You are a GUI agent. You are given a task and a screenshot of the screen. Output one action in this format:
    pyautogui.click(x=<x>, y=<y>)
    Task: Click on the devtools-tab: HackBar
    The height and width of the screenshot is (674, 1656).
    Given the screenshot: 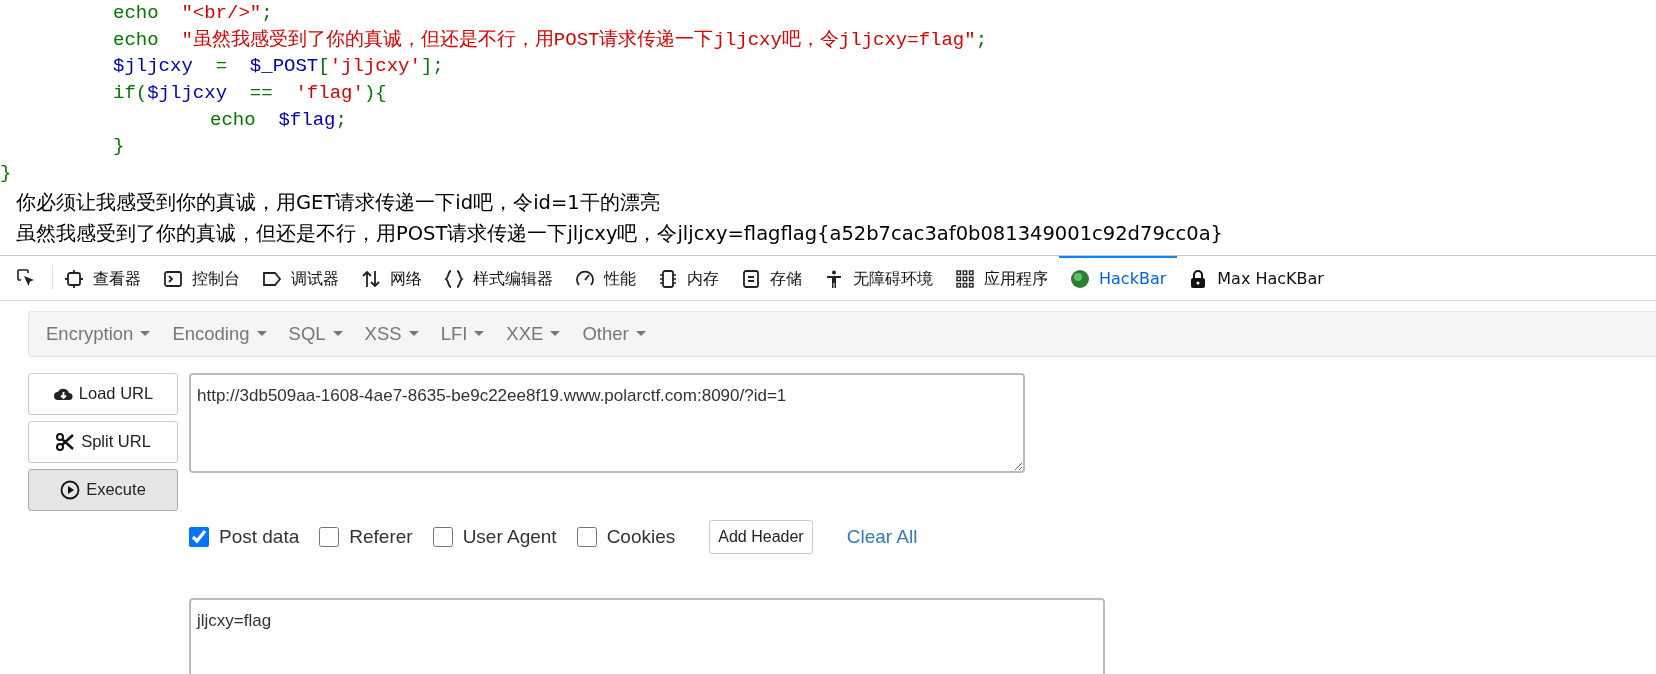 What is the action you would take?
    pyautogui.click(x=1118, y=277)
    